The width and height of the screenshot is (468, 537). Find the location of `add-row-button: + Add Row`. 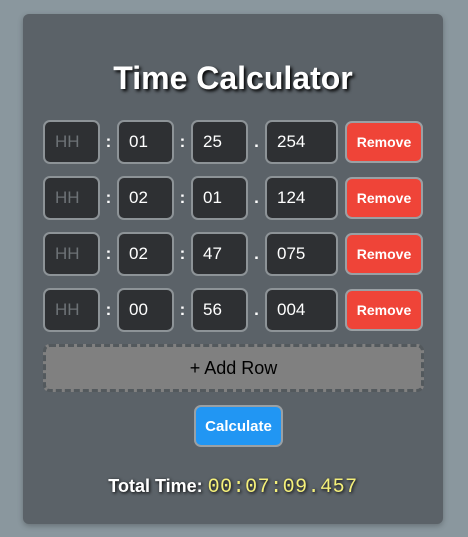

add-row-button: + Add Row is located at coordinates (233, 368).